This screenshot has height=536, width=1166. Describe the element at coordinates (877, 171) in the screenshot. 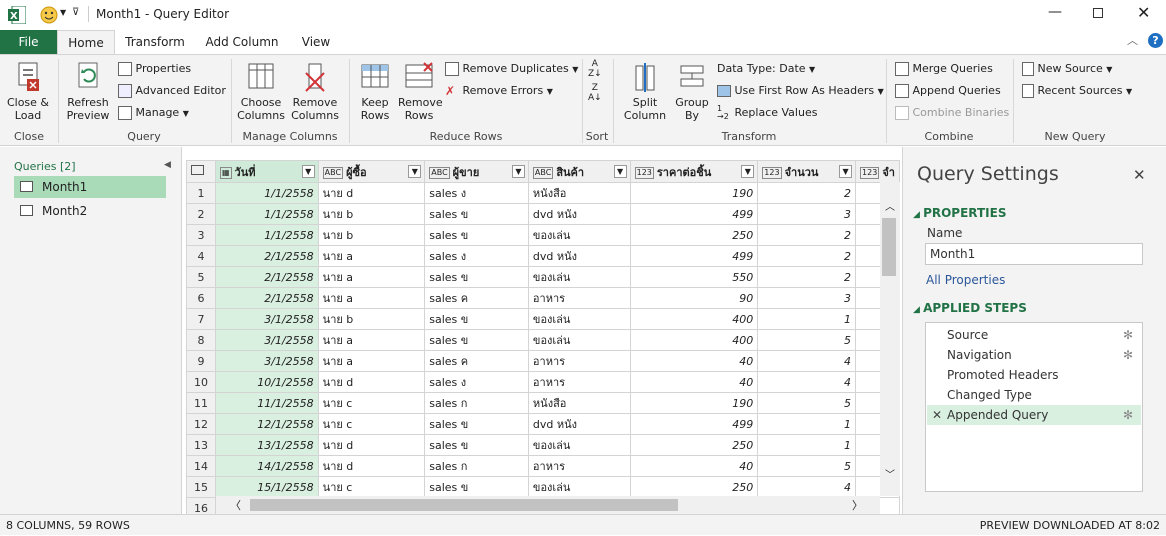

I see `column-header: 123 จำ` at that location.